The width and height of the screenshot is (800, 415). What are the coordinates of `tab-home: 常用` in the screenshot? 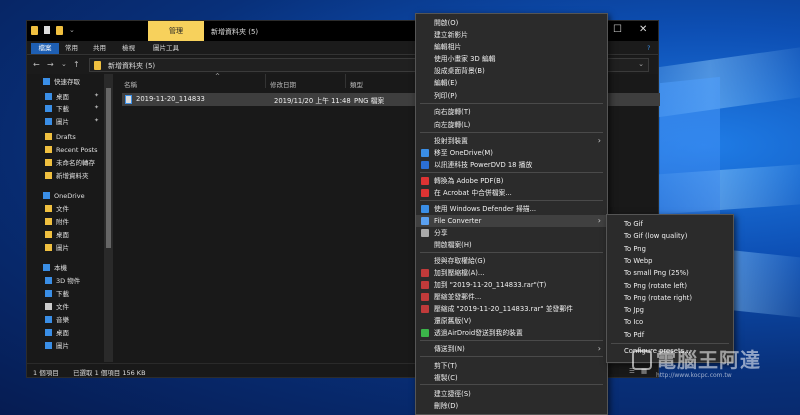 It's located at (71, 48).